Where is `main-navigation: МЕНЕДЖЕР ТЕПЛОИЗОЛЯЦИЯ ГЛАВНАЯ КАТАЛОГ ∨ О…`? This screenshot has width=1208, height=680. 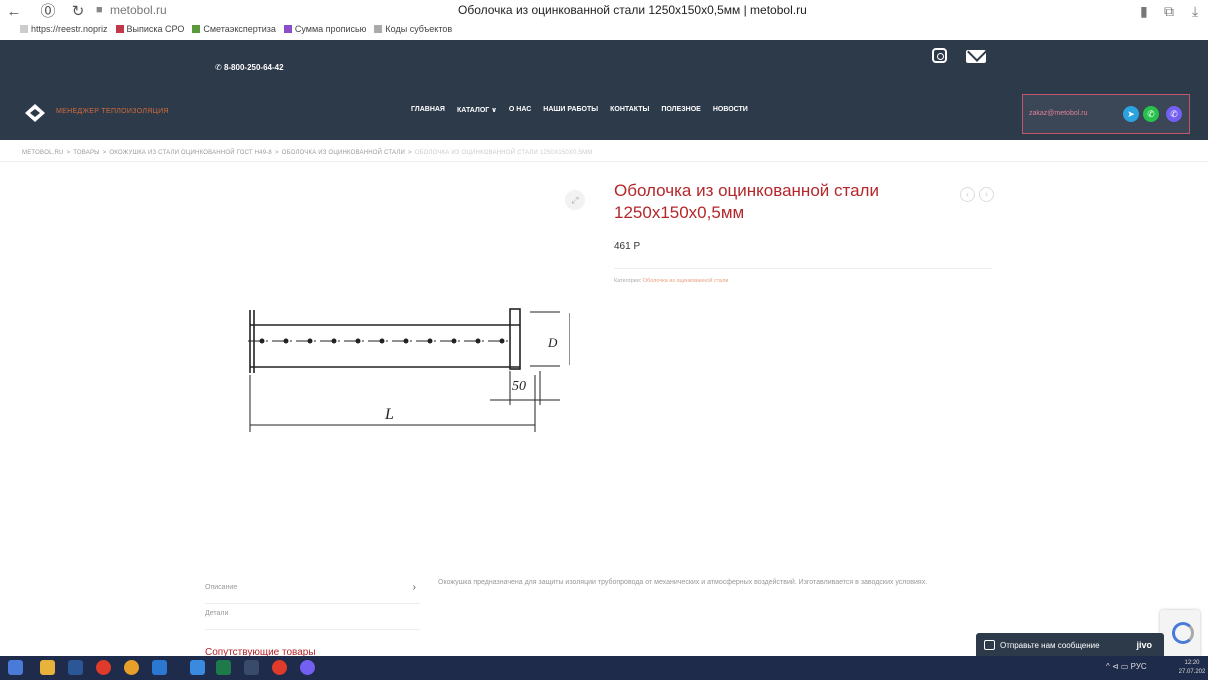
main-navigation: МЕНЕДЖЕР ТЕПЛОИЗОЛЯЦИЯ ГЛАВНАЯ КАТАЛОГ ∨ О… is located at coordinates (604, 115).